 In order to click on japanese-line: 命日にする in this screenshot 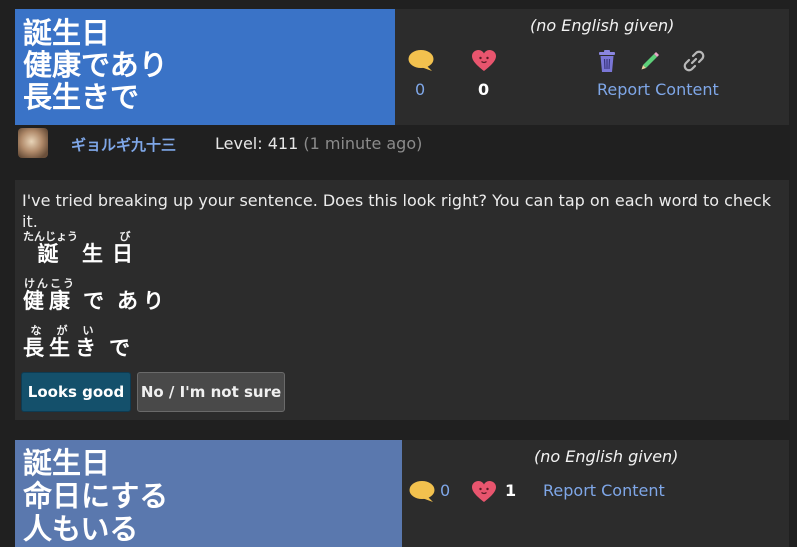, I will do `click(96, 496)`.